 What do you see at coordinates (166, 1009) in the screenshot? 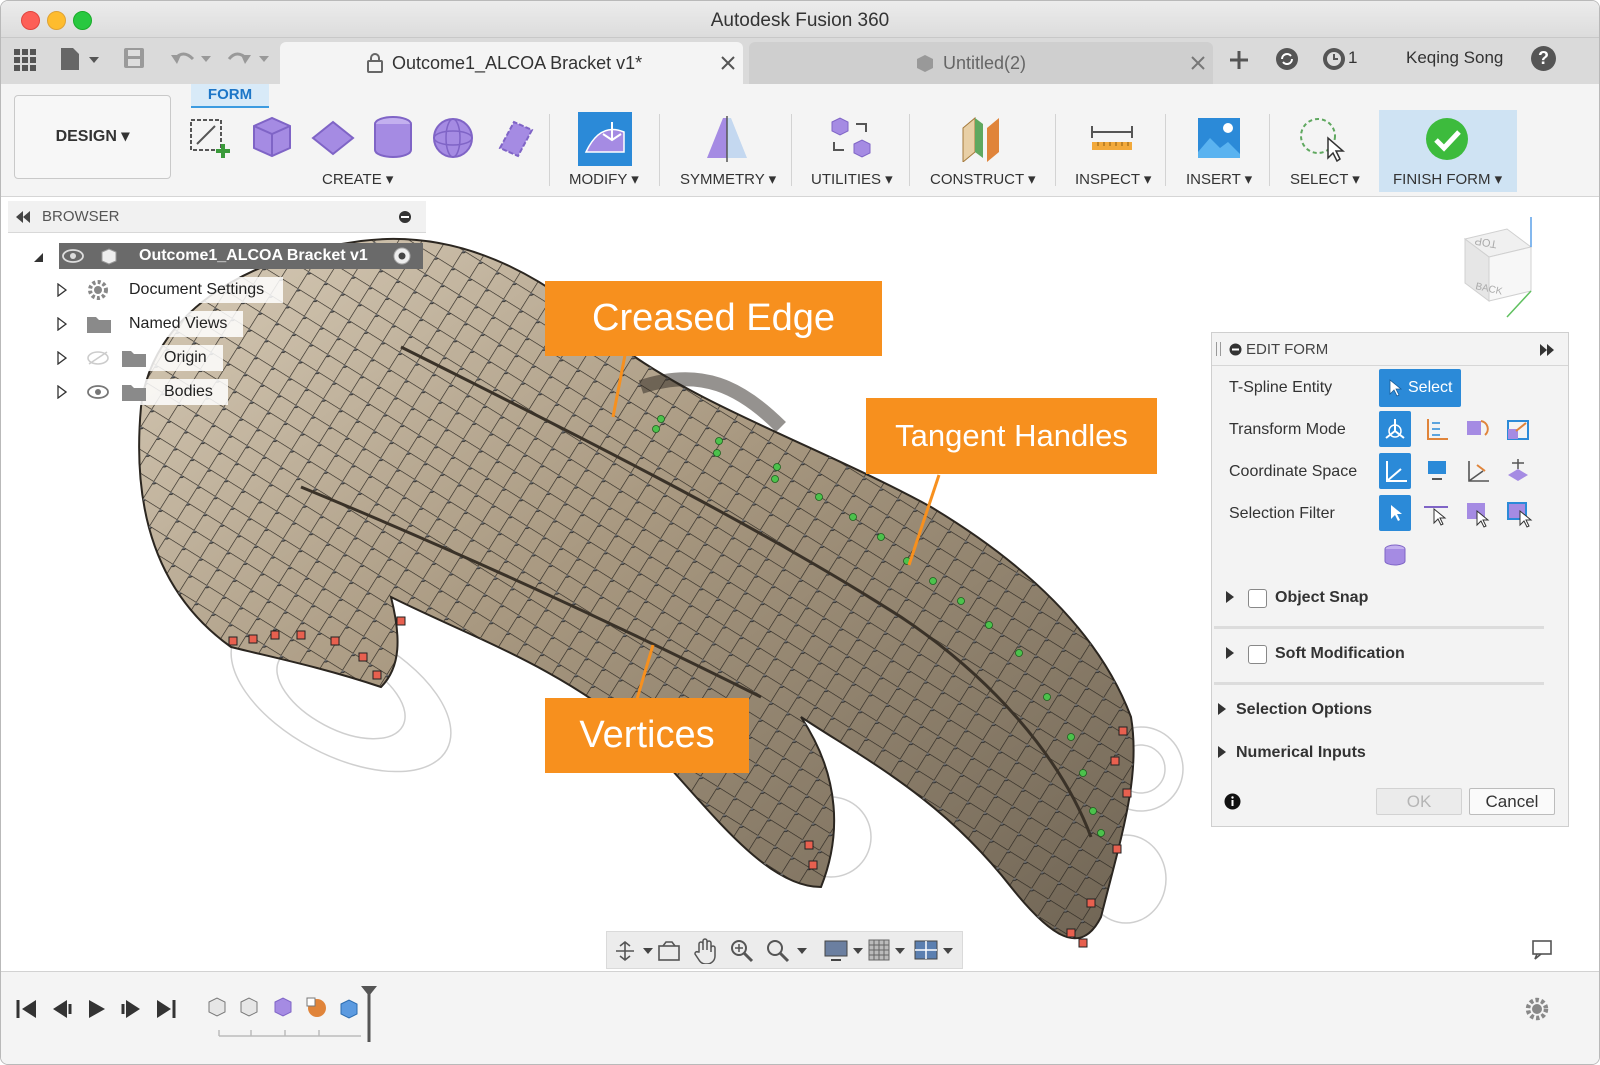
I see `go-to-end-icon` at bounding box center [166, 1009].